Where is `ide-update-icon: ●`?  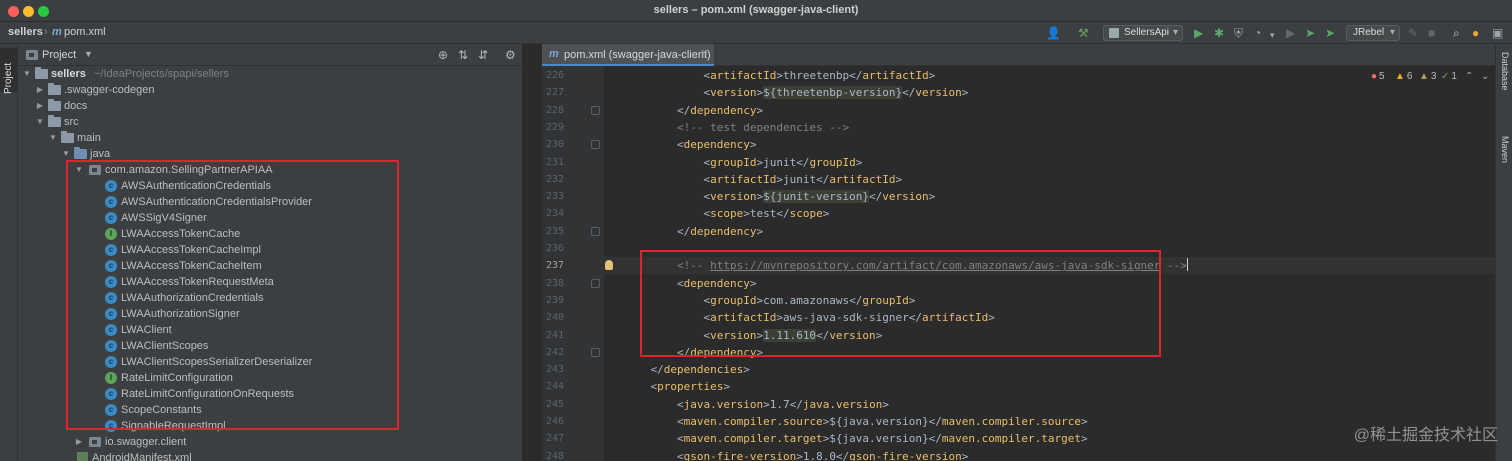 ide-update-icon: ● is located at coordinates (1475, 33).